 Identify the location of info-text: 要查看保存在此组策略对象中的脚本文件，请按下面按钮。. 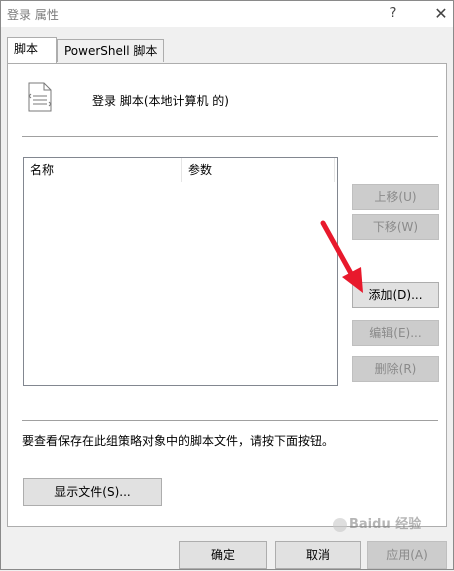
(178, 441).